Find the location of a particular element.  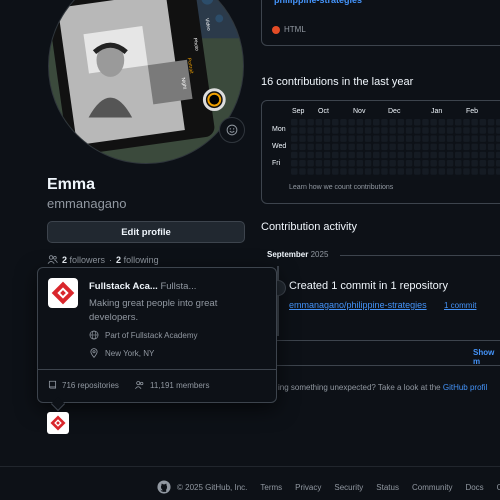

footer-link-privacy: Privacy is located at coordinates (308, 487).